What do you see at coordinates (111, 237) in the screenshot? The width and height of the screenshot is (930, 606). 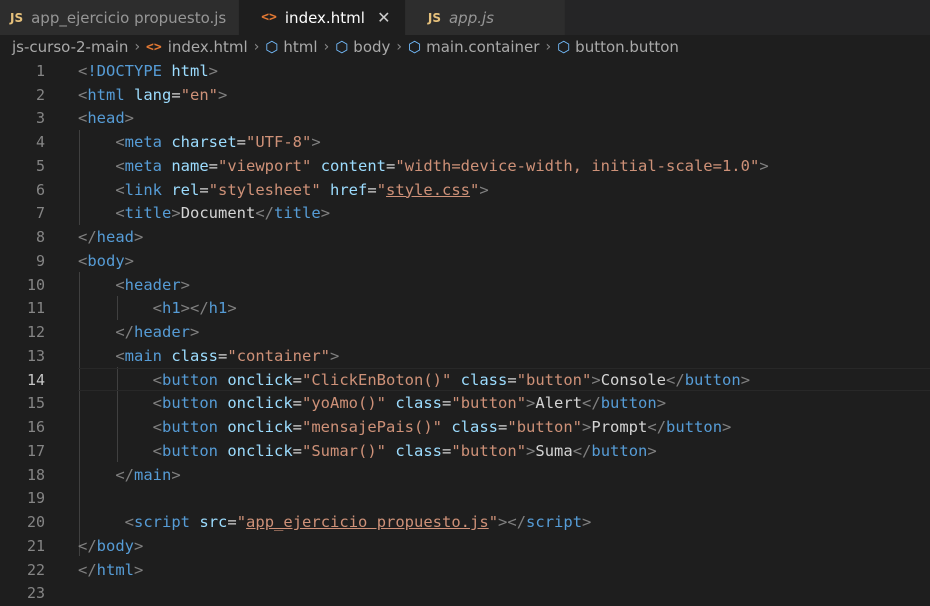 I see `code-text: </head>` at bounding box center [111, 237].